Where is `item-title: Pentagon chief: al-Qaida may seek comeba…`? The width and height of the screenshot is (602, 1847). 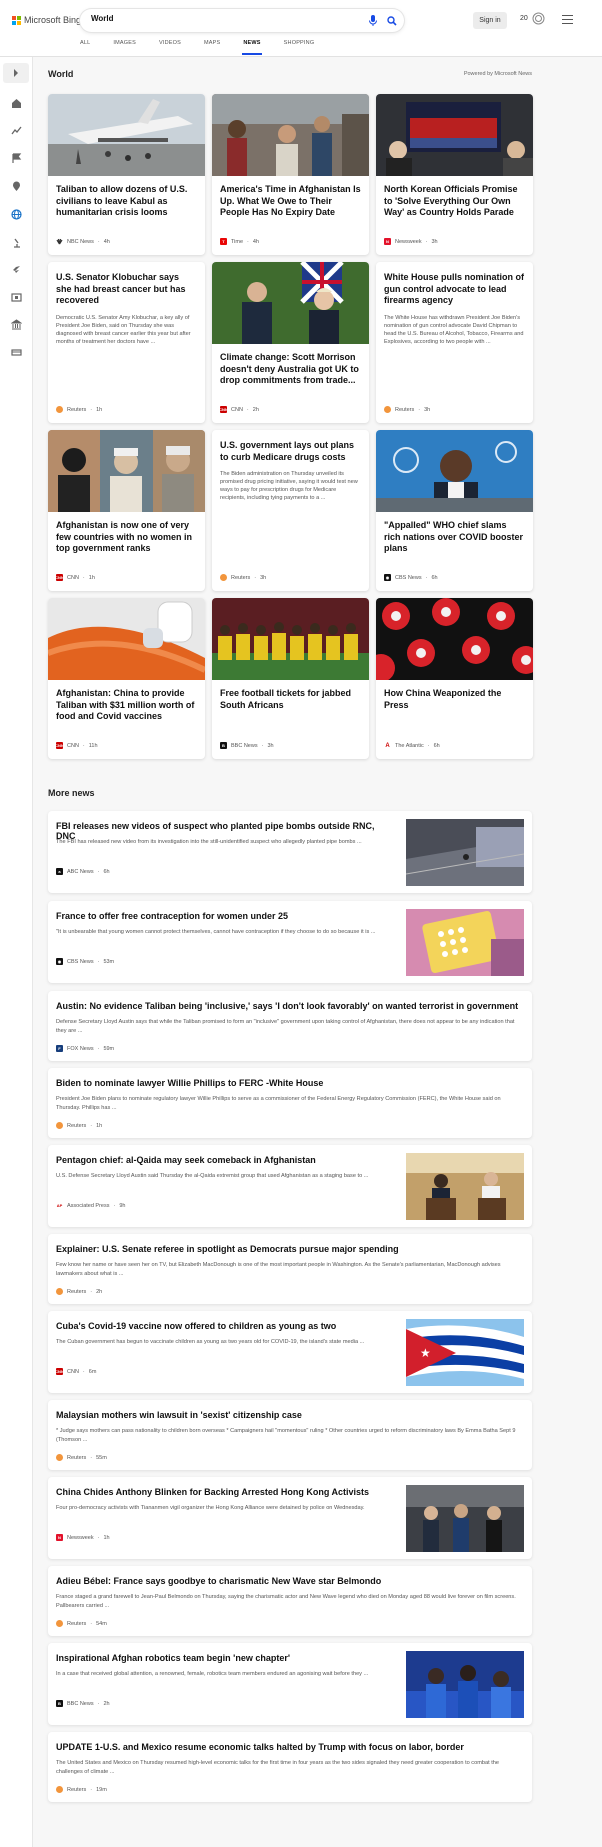
item-title: Pentagon chief: al-Qaida may seek comeba… is located at coordinates (226, 1160).